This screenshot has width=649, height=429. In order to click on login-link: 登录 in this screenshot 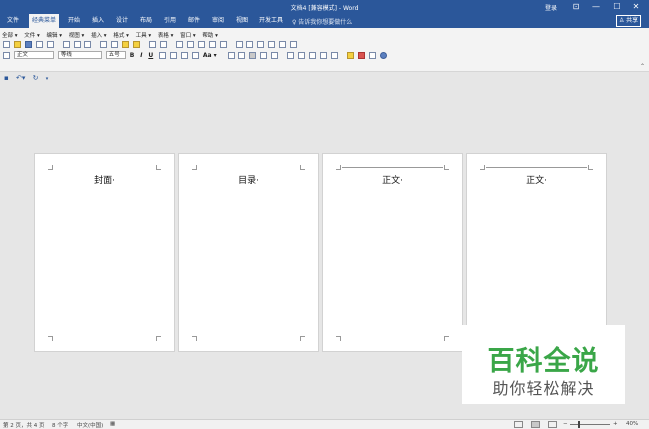, I will do `click(551, 7)`.